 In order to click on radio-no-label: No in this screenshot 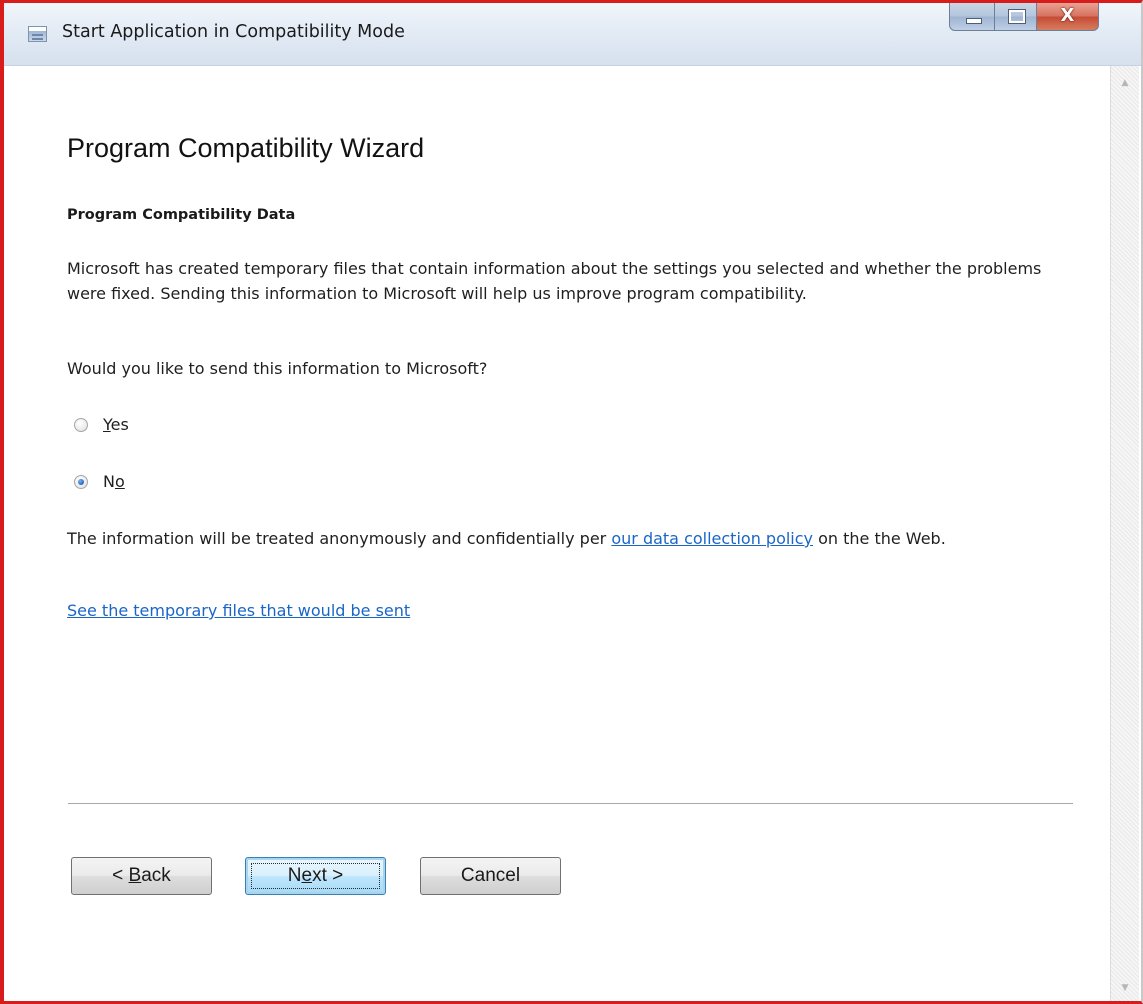, I will do `click(114, 481)`.